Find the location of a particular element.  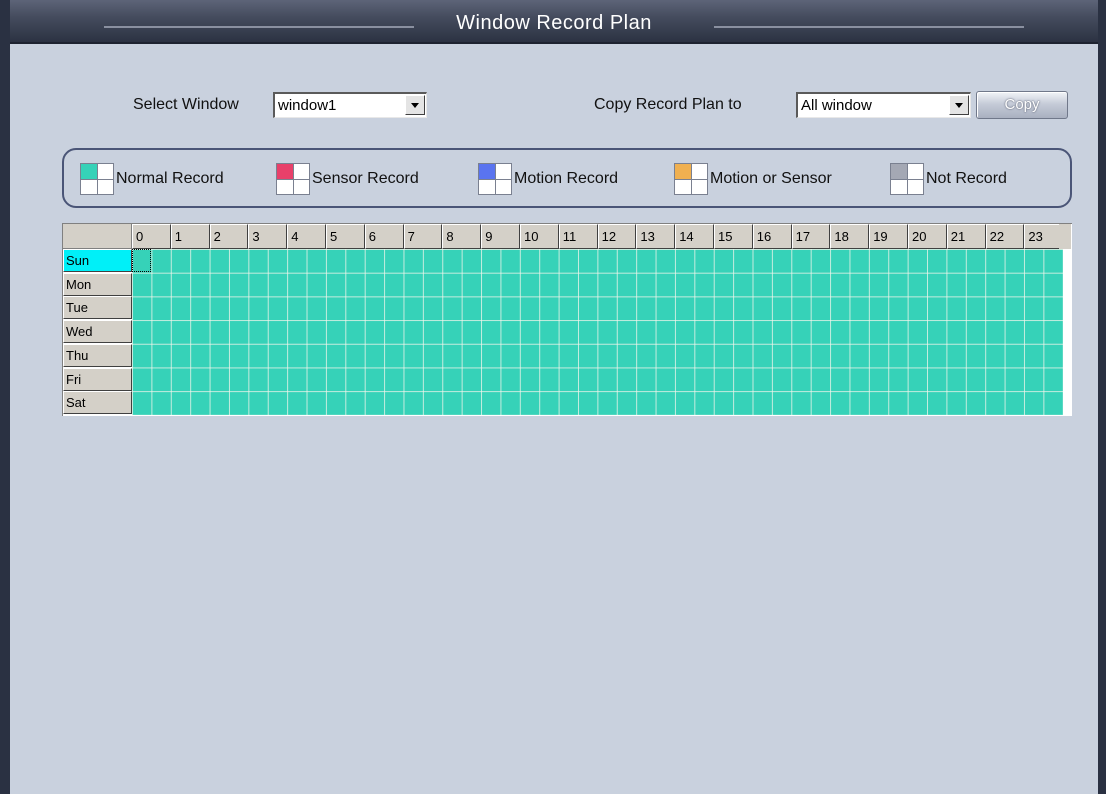

hour-header: 15 is located at coordinates (733, 236).